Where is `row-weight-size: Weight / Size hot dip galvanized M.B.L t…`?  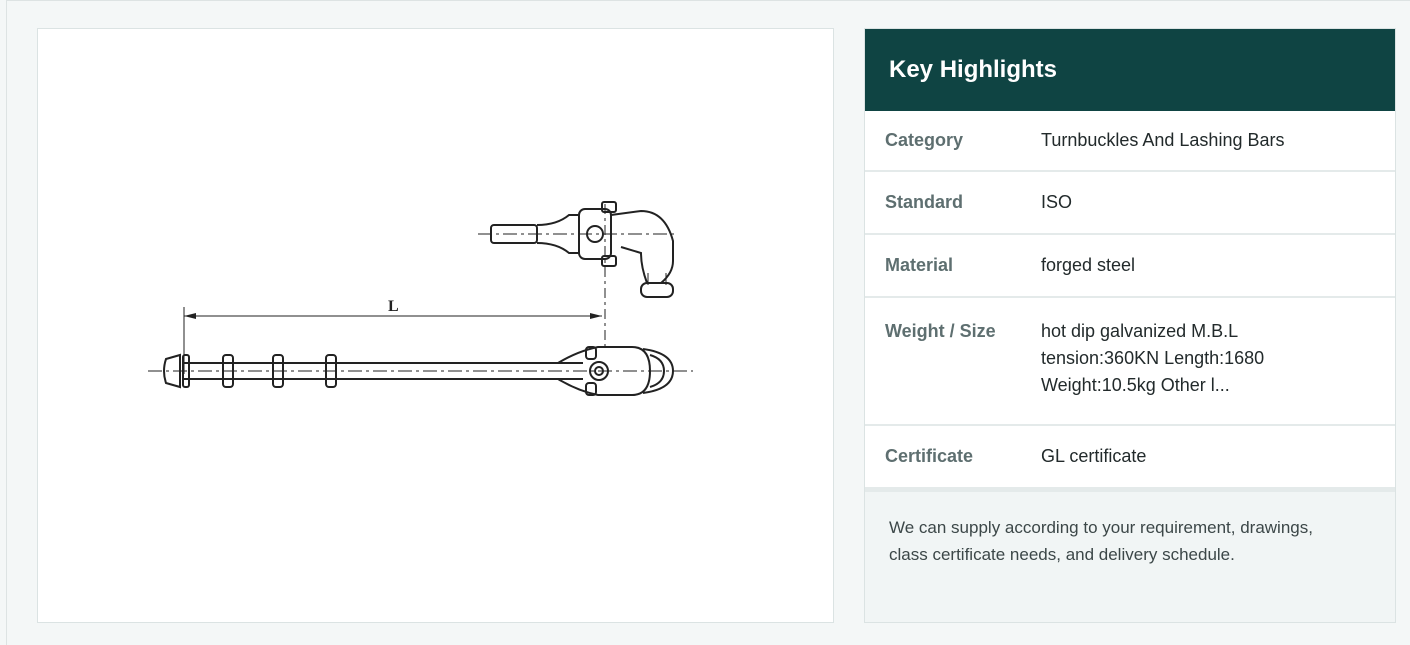
row-weight-size: Weight / Size hot dip galvanized M.B.L t… is located at coordinates (1130, 362).